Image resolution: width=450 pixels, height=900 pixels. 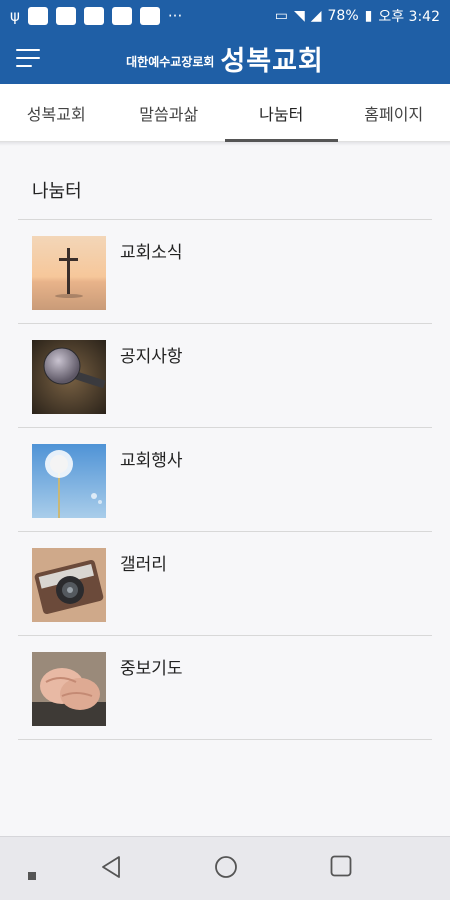 I want to click on list-item-notice: 공지사항, so click(x=225, y=376).